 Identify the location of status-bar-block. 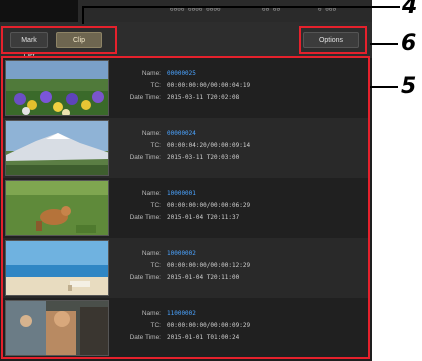
(39, 11).